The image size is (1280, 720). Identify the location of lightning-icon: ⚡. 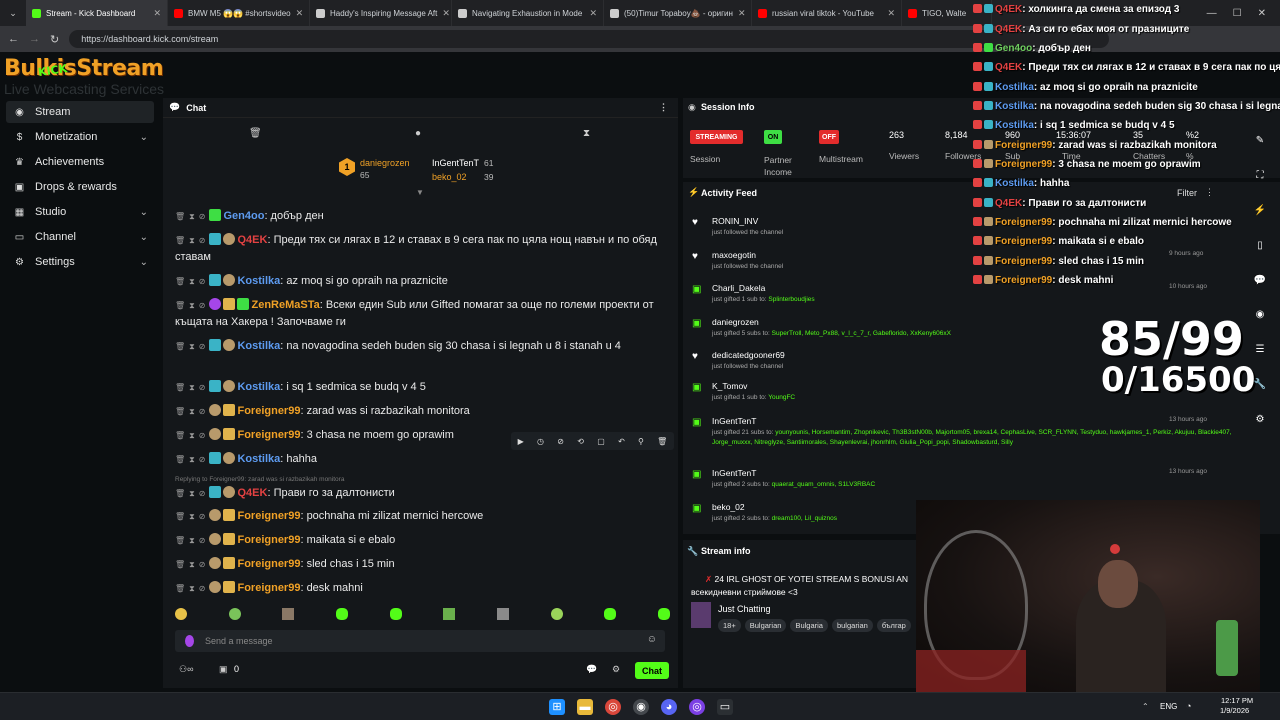
(1260, 210).